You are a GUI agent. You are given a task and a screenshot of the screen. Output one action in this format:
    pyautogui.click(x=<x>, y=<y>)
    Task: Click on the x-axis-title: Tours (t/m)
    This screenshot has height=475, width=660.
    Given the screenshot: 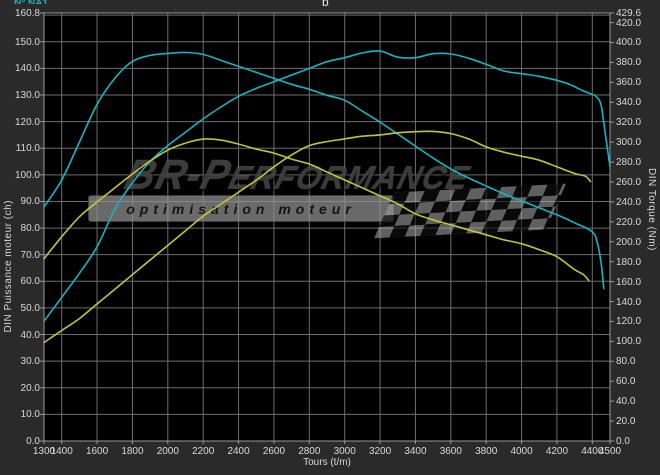 What is the action you would take?
    pyautogui.click(x=327, y=462)
    